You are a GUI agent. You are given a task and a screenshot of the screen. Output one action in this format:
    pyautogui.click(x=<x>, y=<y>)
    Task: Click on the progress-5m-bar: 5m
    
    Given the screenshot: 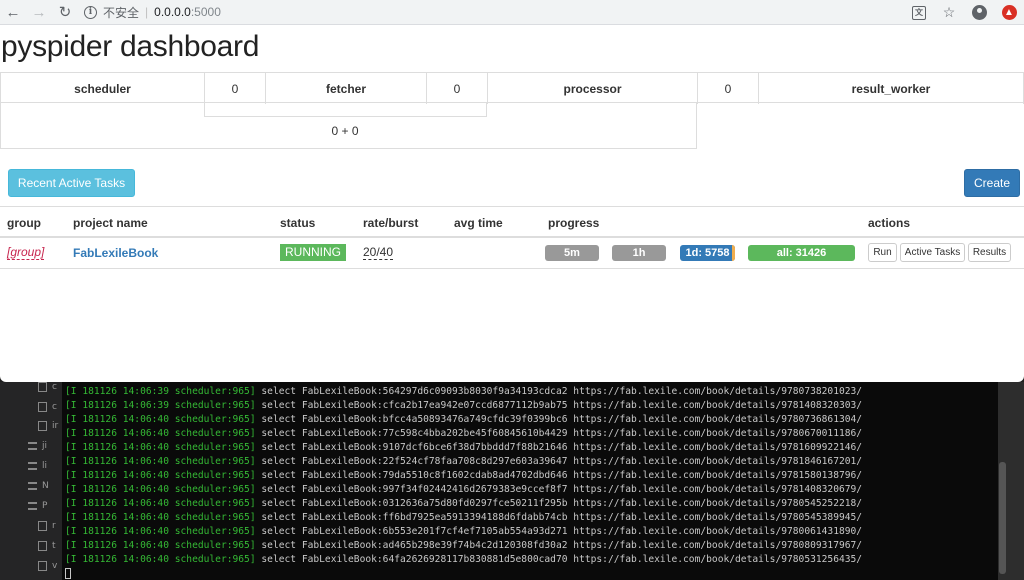 What is the action you would take?
    pyautogui.click(x=572, y=253)
    